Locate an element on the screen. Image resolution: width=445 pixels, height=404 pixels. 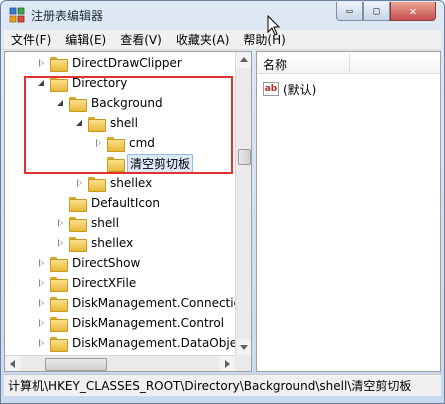
string-value-icon: ab is located at coordinates (271, 89).